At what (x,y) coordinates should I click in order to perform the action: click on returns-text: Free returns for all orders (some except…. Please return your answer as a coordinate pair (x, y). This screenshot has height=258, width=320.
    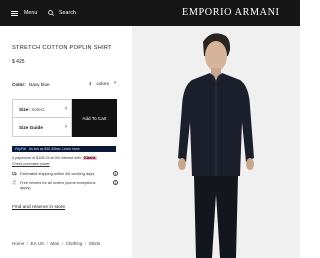
    Looking at the image, I should click on (58, 185).